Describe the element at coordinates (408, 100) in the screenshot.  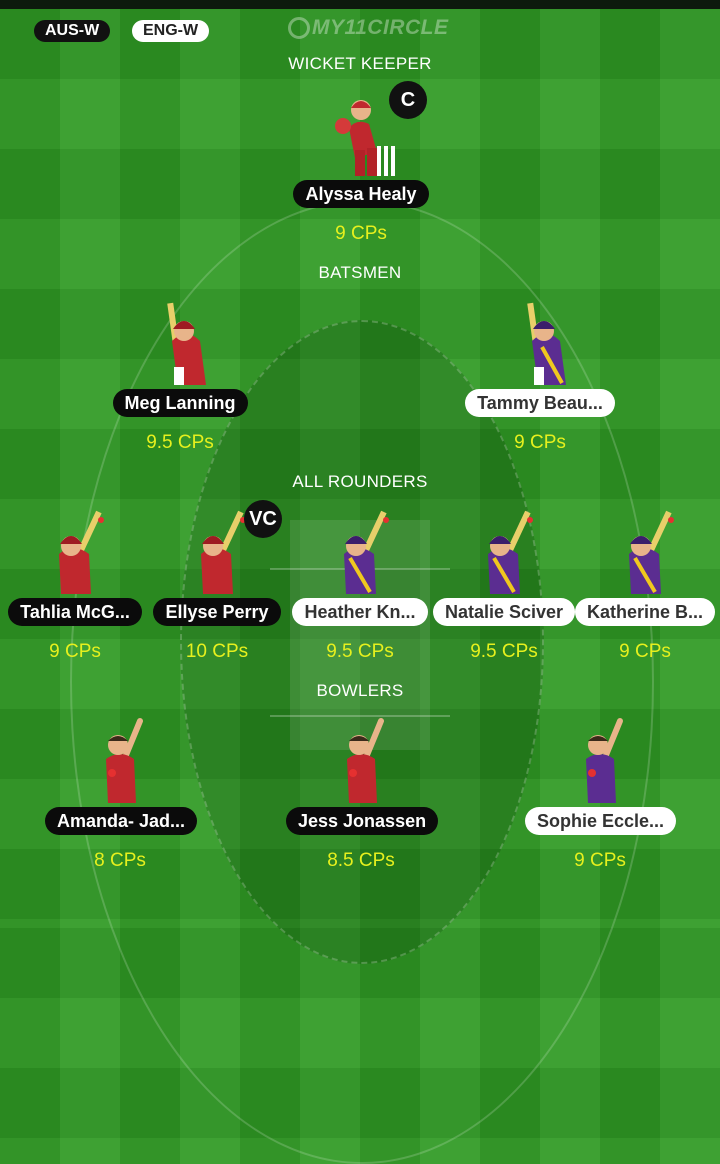
I see `captain-badge: C` at that location.